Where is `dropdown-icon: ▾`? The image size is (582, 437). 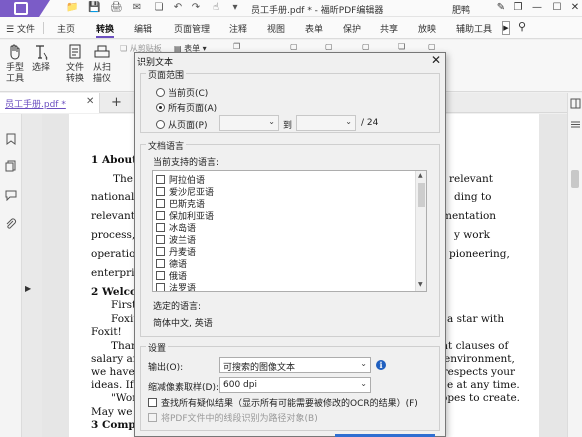
dropdown-icon: ▾ is located at coordinates (235, 8).